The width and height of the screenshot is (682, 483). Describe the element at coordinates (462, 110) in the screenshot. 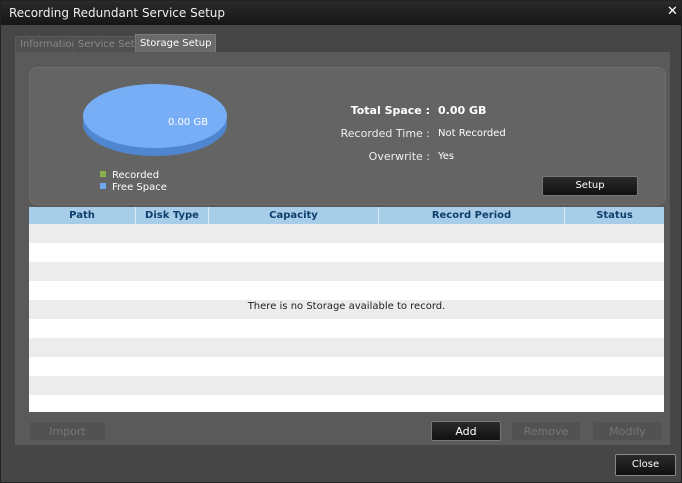

I see `total-space-value: 0.00 GB` at that location.